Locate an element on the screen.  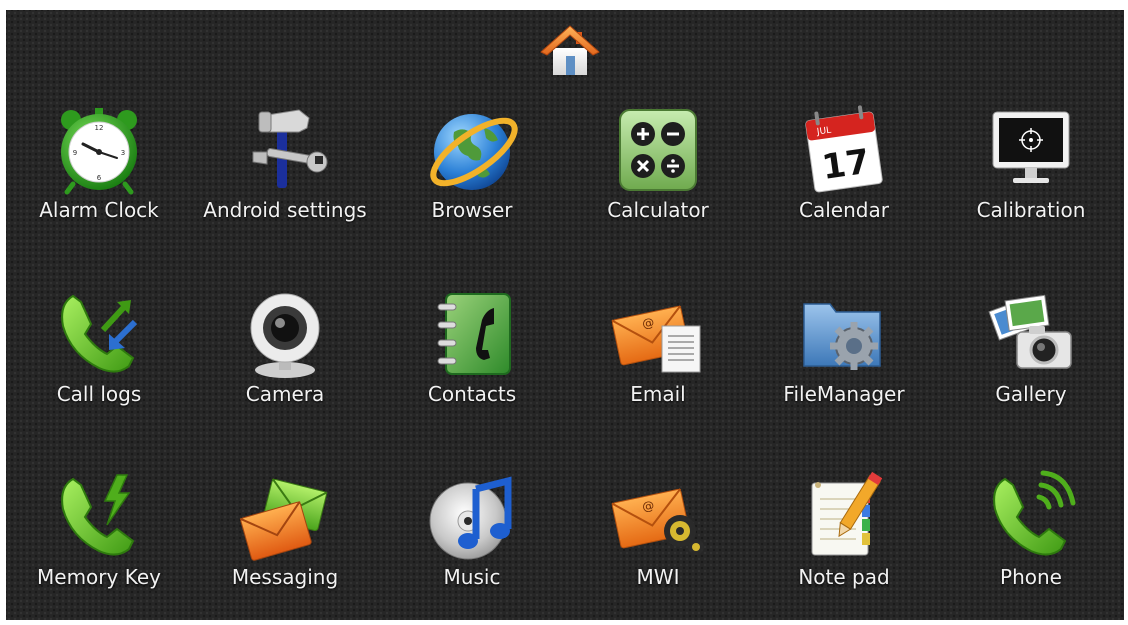
app-label: Browser is located at coordinates (472, 210).